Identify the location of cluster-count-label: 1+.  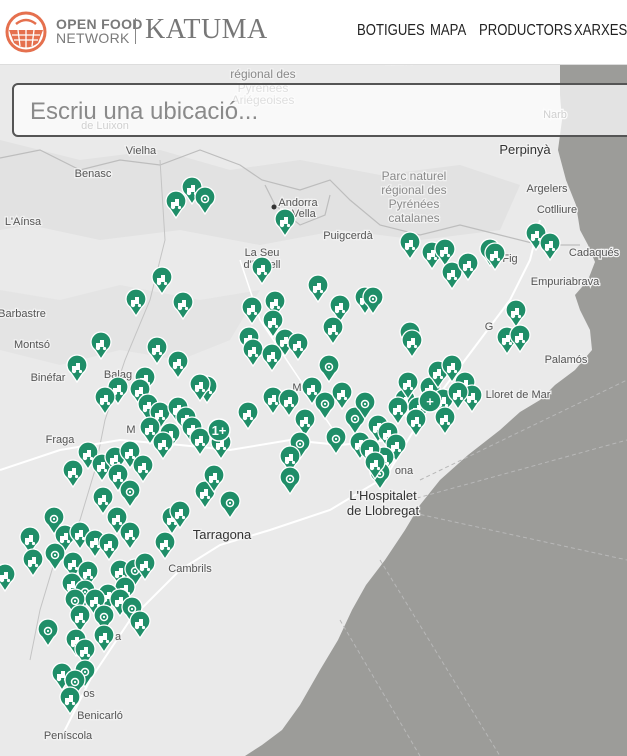
(219, 430).